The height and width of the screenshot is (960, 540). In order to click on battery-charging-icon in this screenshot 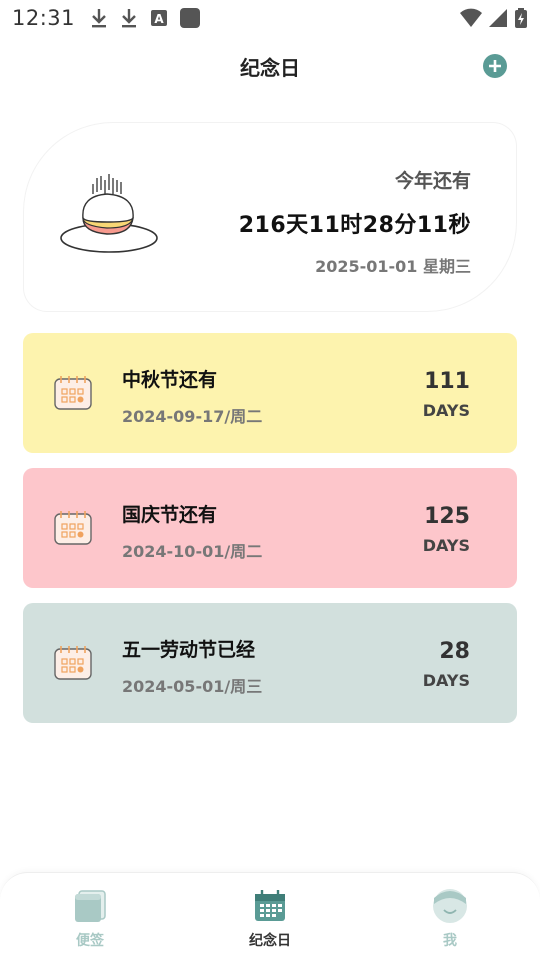, I will do `click(521, 18)`.